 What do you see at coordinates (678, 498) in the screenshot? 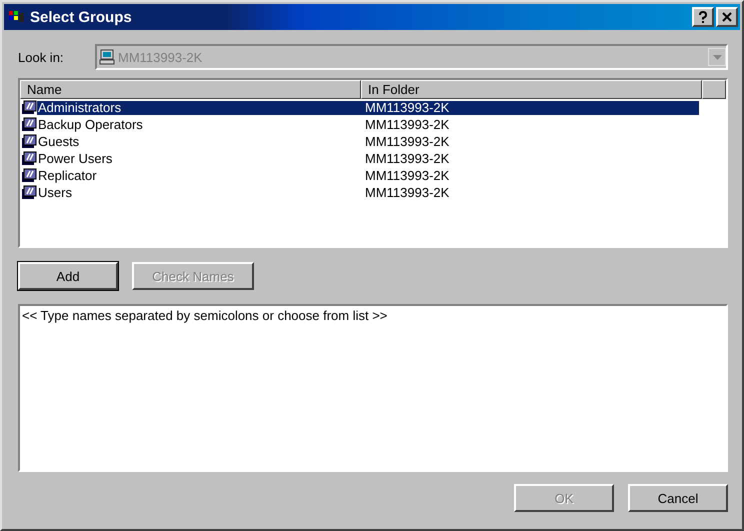
I see `cancel-button: Cancel` at bounding box center [678, 498].